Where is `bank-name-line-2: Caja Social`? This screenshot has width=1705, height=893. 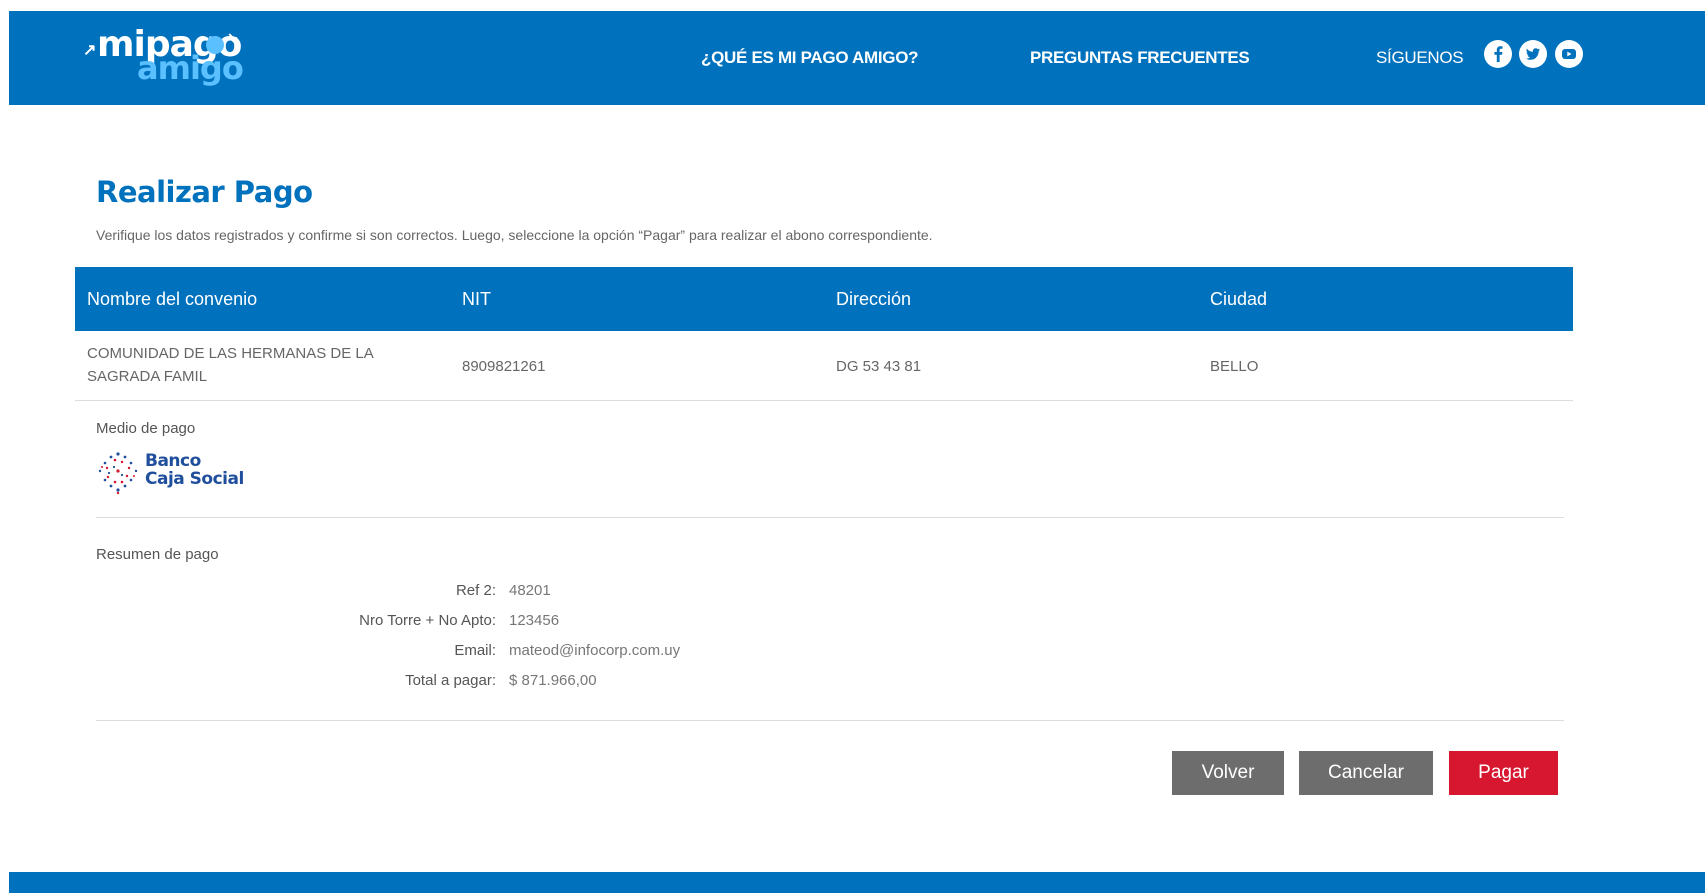 bank-name-line-2: Caja Social is located at coordinates (194, 479).